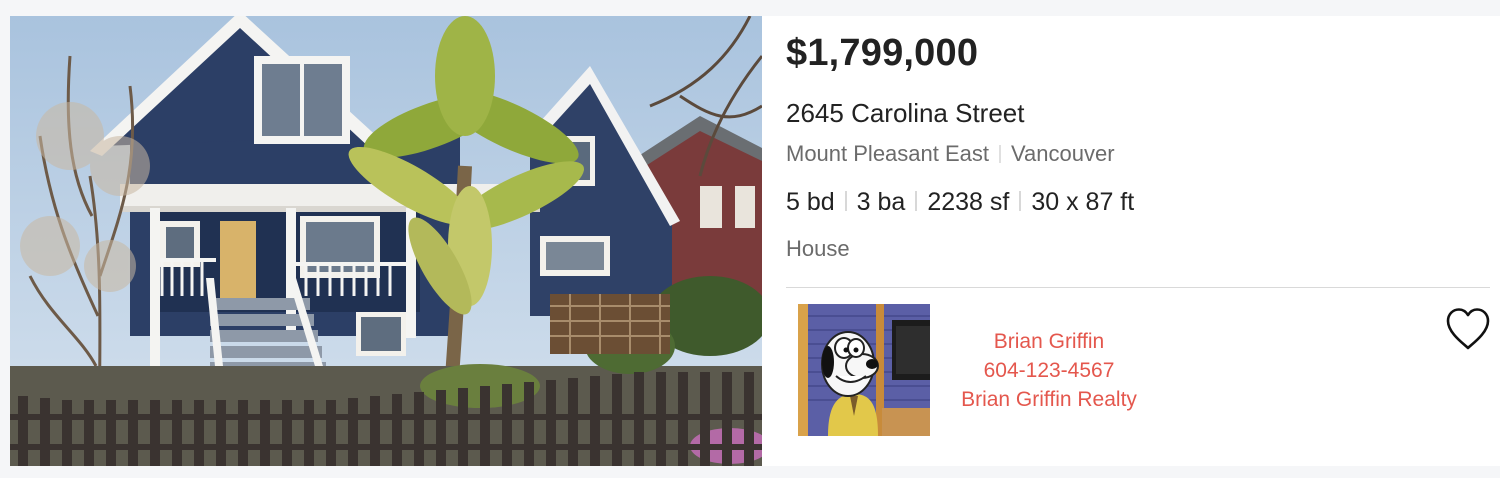 The height and width of the screenshot is (478, 1500). What do you see at coordinates (882, 53) in the screenshot?
I see `listing-price: $1,799,000` at bounding box center [882, 53].